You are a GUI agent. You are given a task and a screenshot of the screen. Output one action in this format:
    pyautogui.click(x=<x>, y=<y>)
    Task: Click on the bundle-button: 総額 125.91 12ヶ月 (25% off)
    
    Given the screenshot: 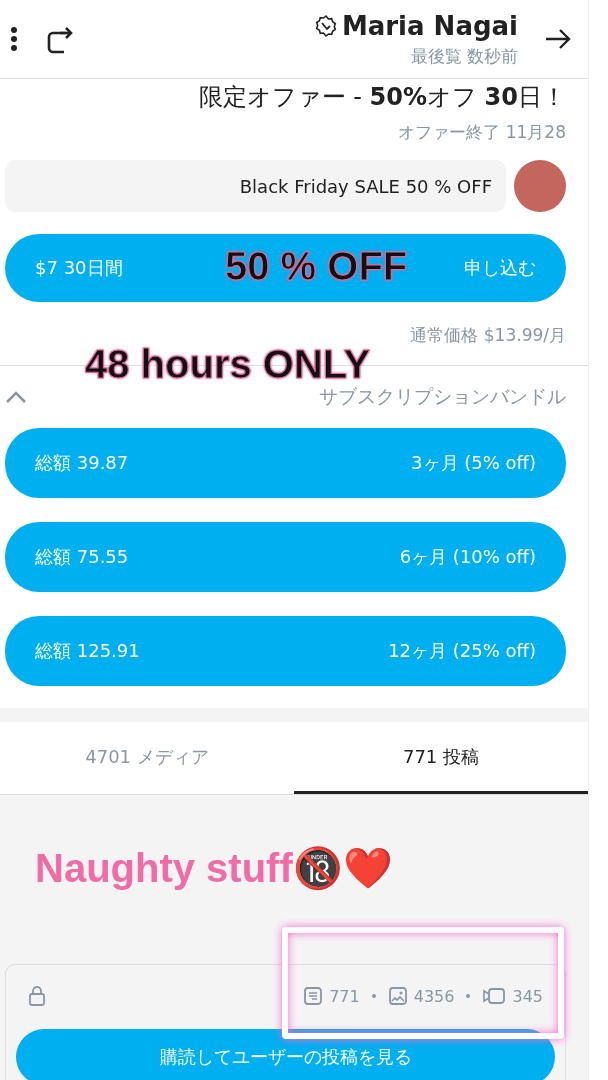 What is the action you would take?
    pyautogui.click(x=285, y=651)
    